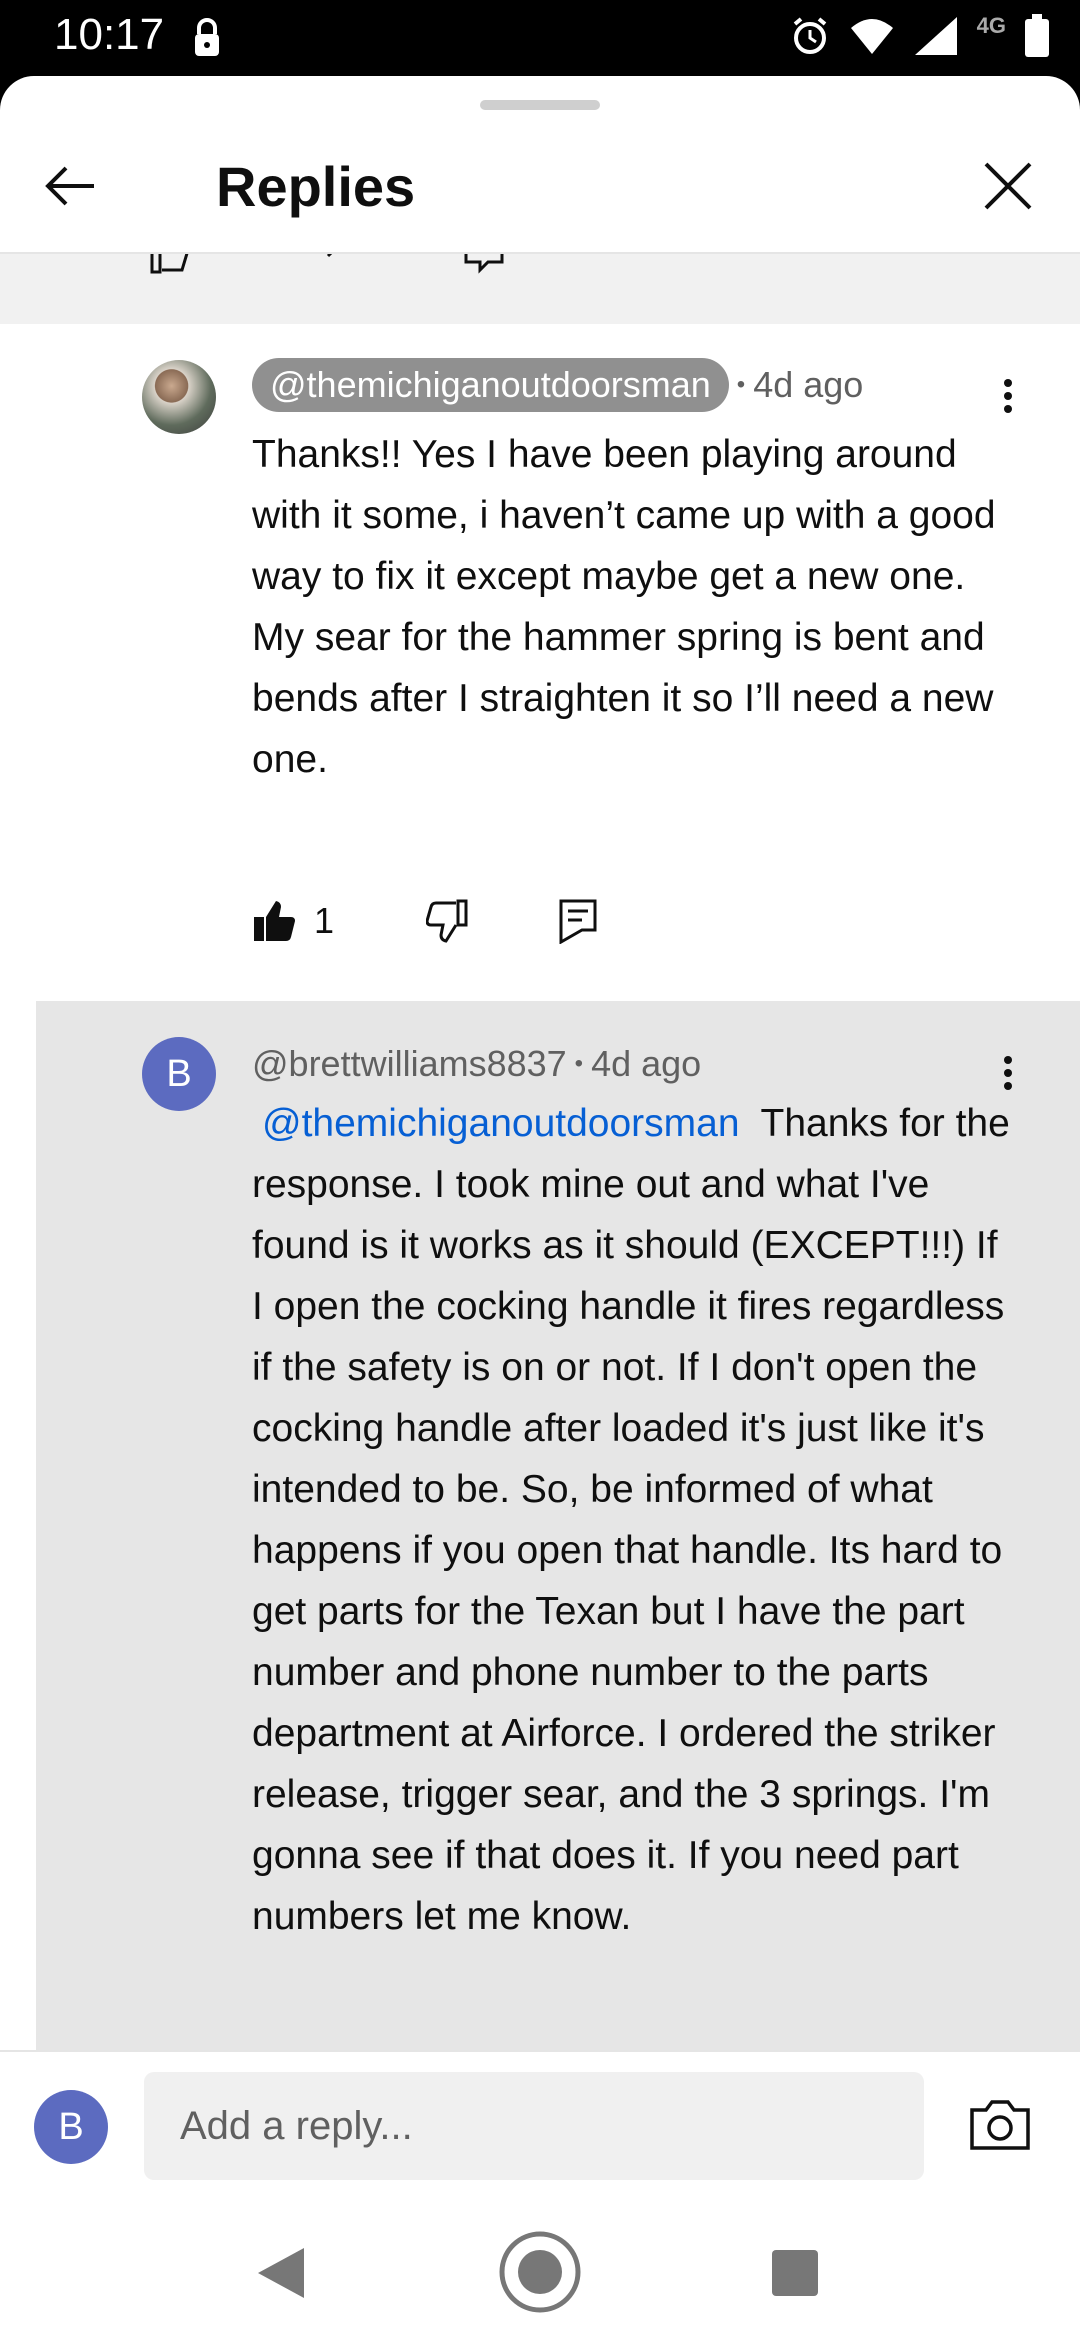  I want to click on lock-icon, so click(207, 37).